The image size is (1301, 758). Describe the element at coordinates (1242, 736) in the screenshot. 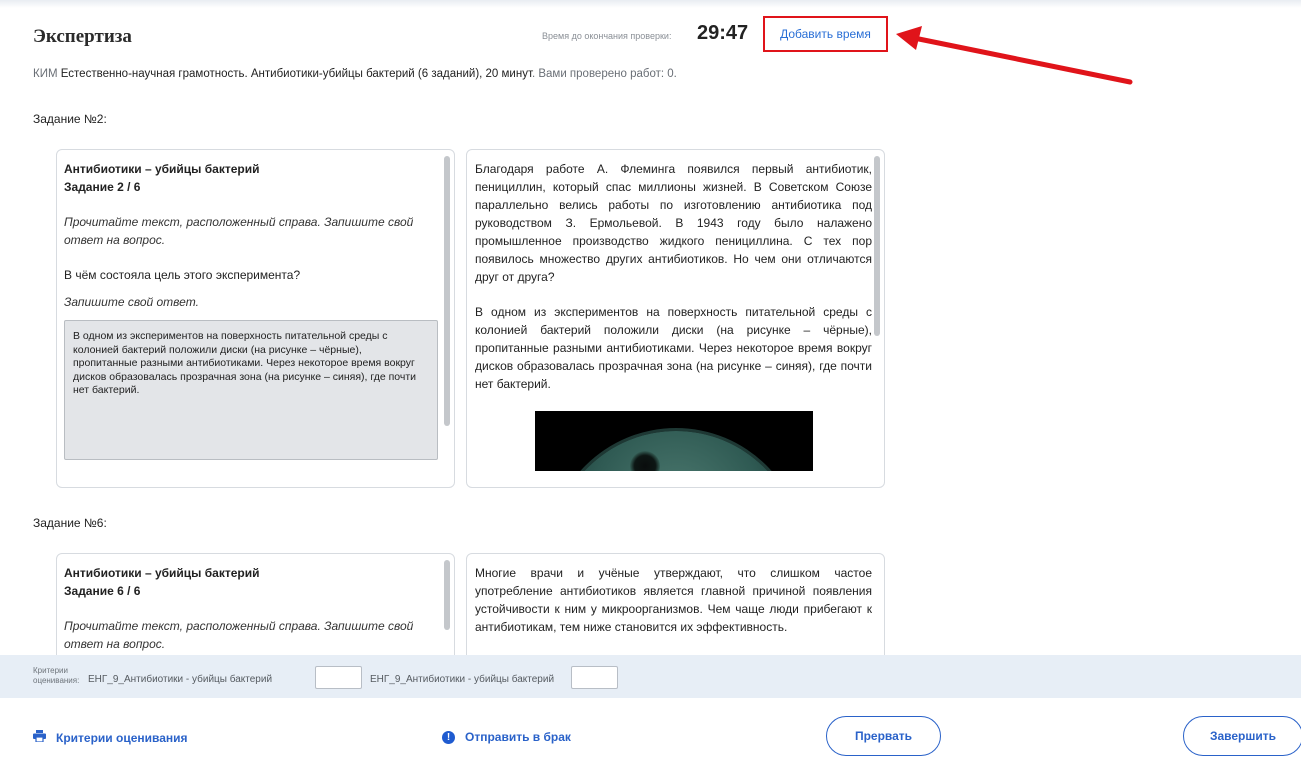

I see `finish-button: Завершить` at that location.